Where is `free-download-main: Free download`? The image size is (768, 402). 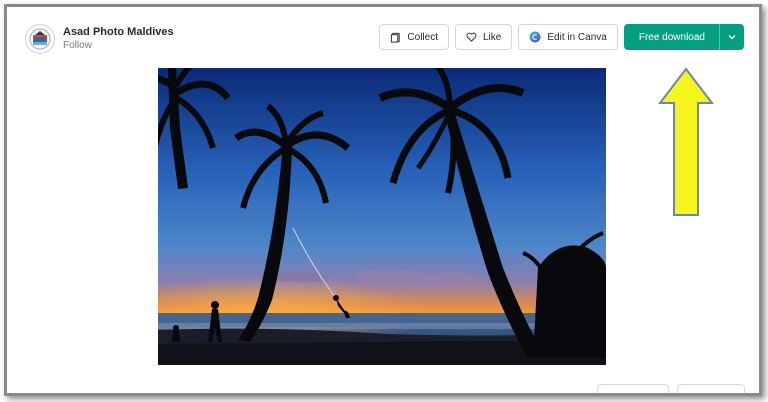
free-download-main: Free download is located at coordinates (671, 37).